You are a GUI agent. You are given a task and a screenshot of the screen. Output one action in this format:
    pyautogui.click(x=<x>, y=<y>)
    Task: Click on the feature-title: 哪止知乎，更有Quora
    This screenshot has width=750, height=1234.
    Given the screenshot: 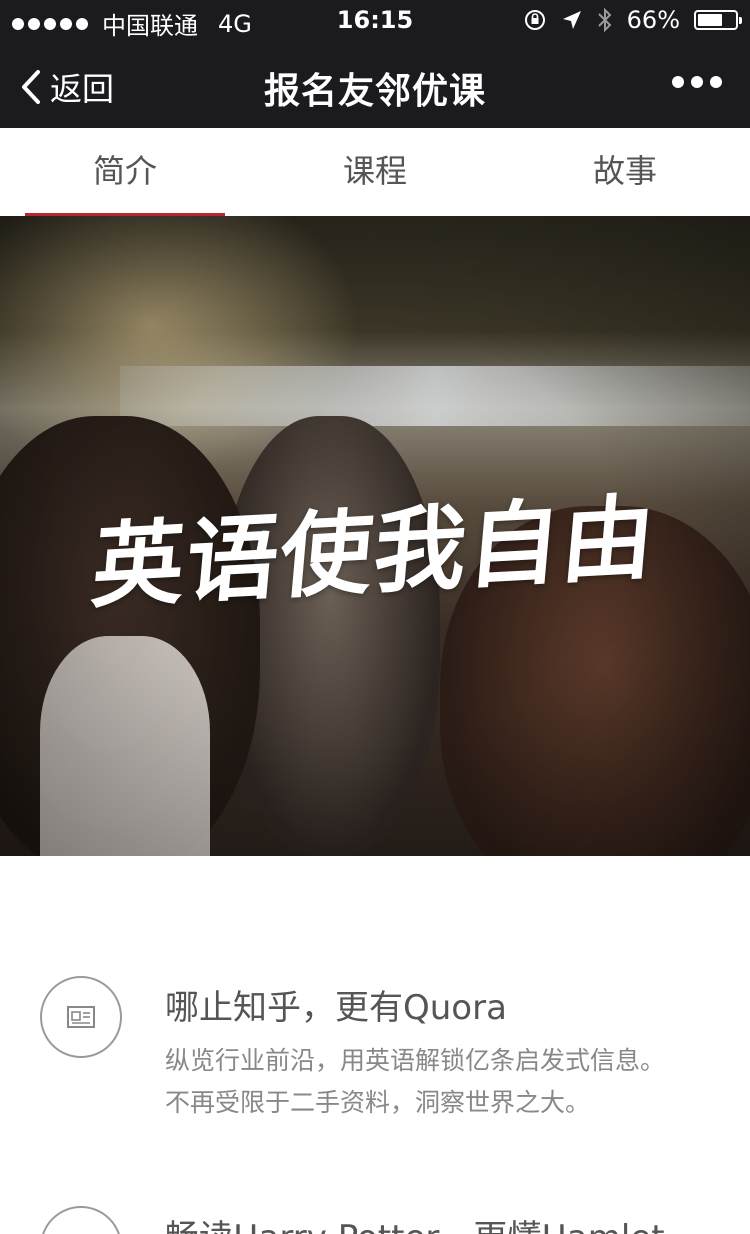 What is the action you would take?
    pyautogui.click(x=336, y=1008)
    